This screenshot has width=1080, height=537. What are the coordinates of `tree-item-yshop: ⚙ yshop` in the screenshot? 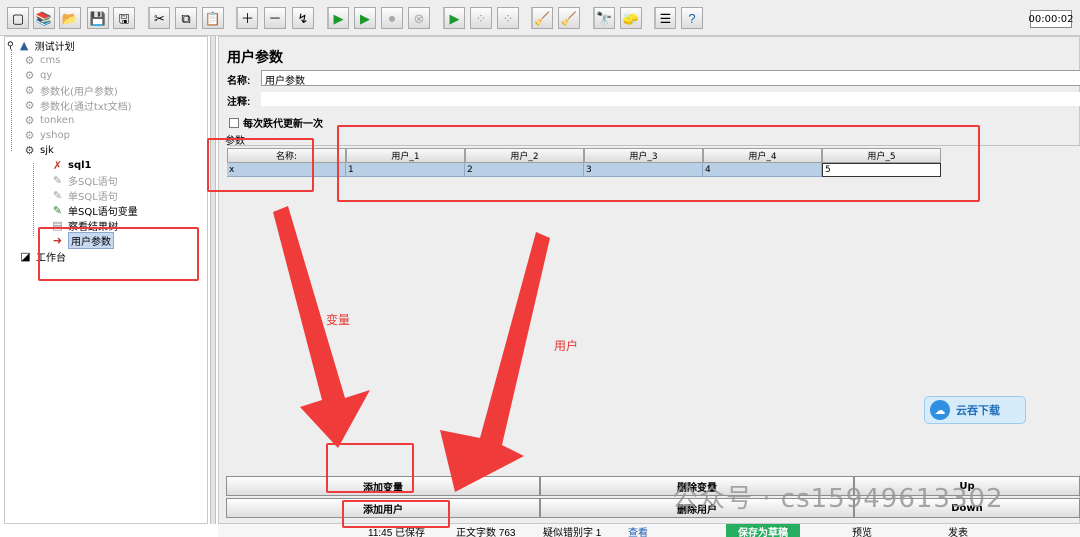 It's located at (46, 135).